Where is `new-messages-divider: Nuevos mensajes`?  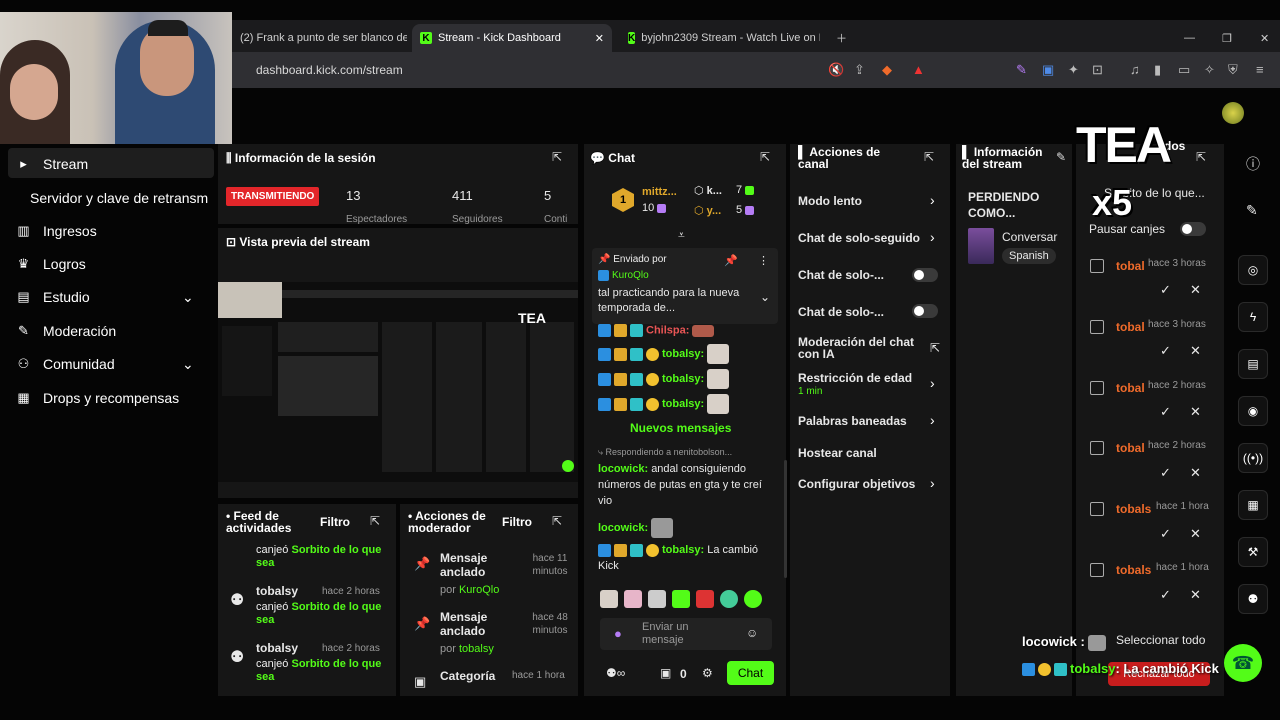 new-messages-divider: Nuevos mensajes is located at coordinates (680, 428).